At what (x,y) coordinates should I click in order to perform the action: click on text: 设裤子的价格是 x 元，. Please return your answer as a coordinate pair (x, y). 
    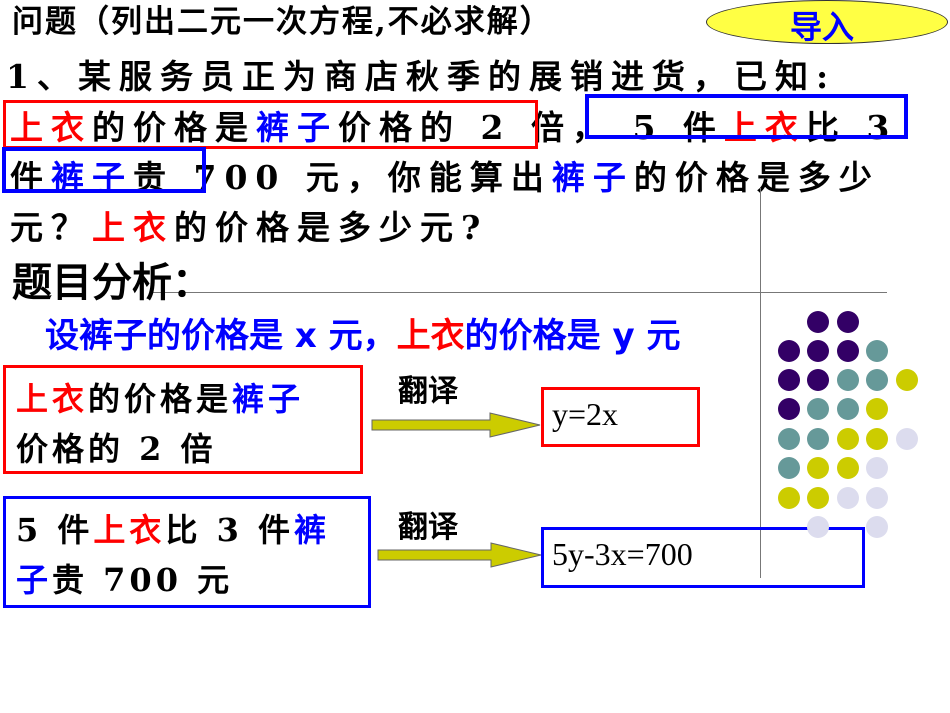
    Looking at the image, I should click on (221, 336).